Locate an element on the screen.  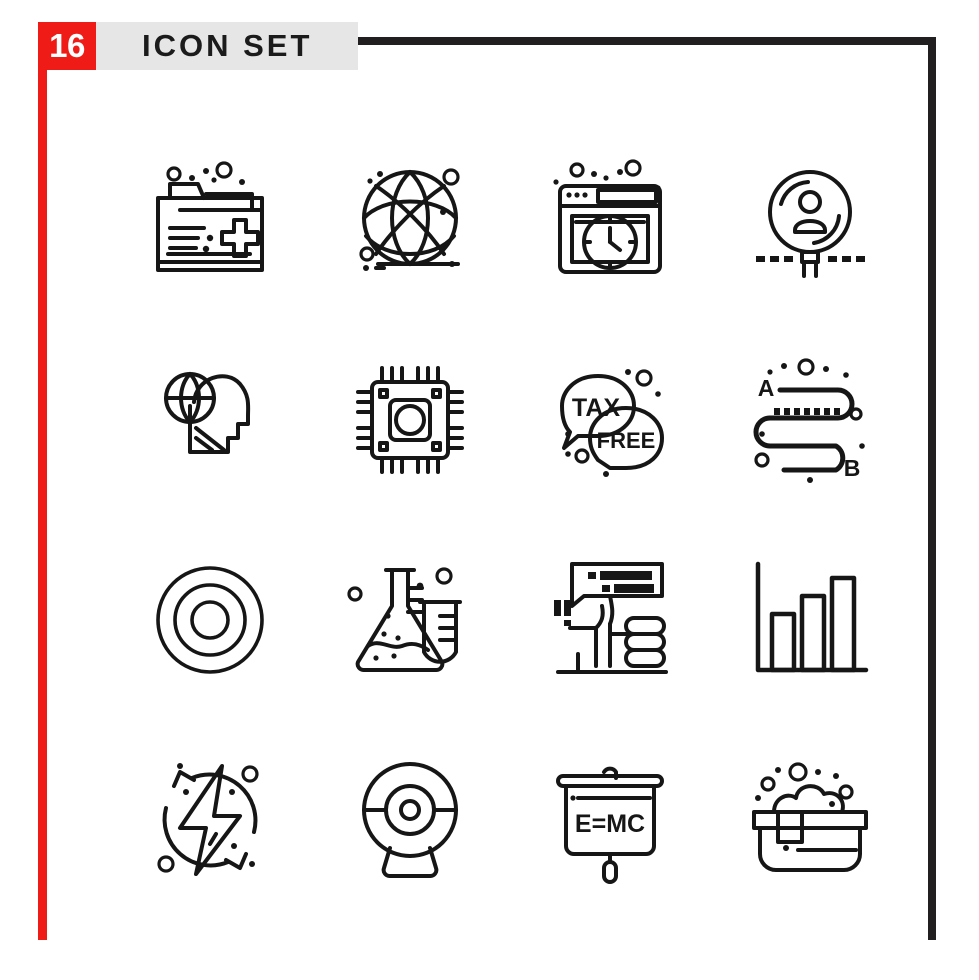
icon-cell-webcam is located at coordinates (410, 820).